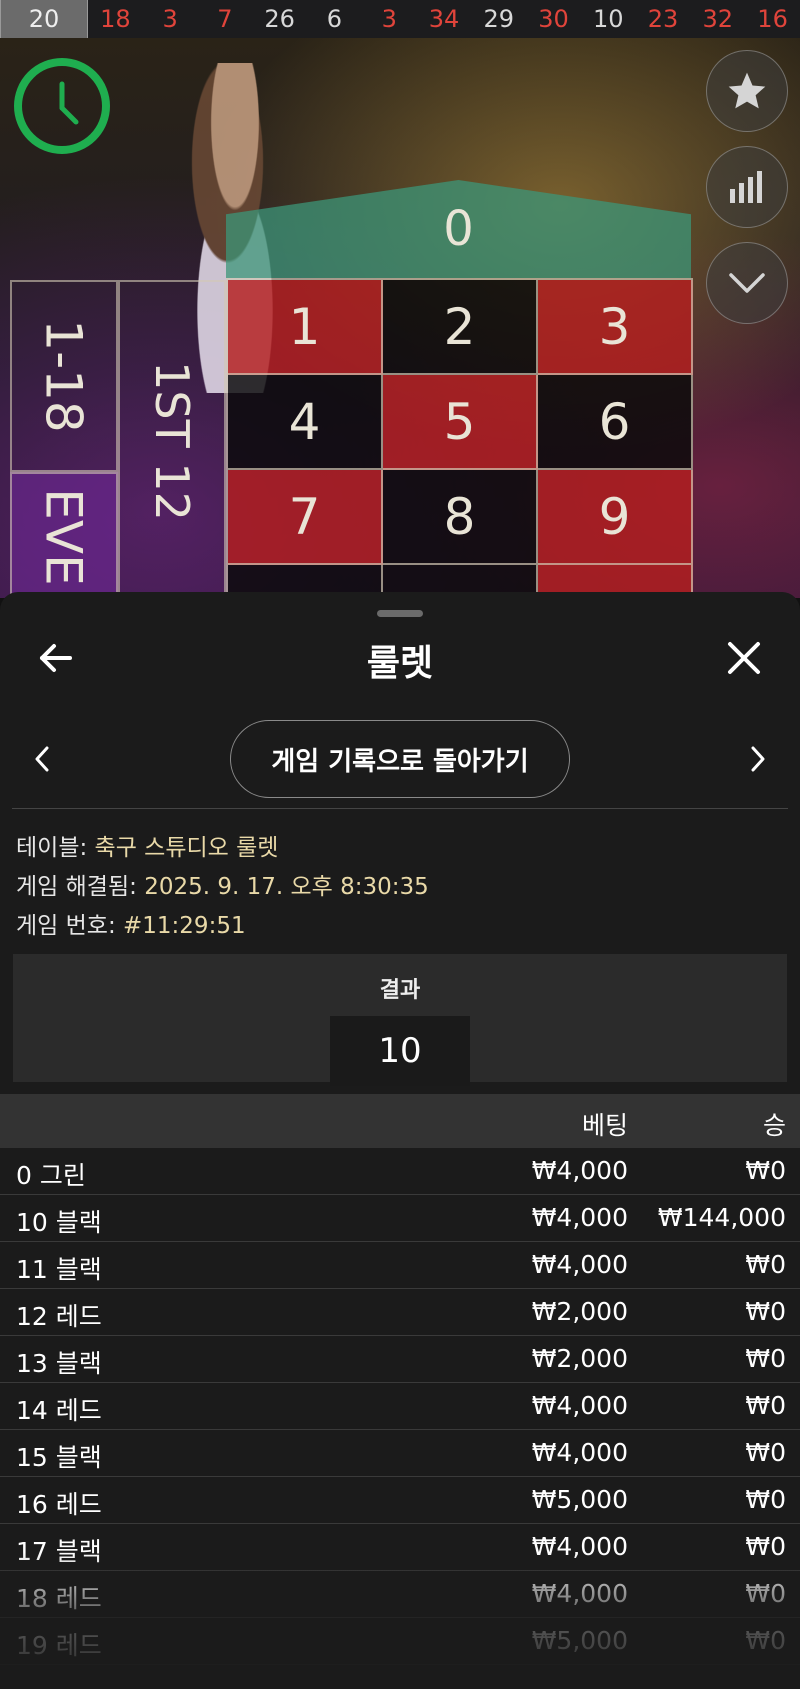  I want to click on history-result: 30, so click(553, 19).